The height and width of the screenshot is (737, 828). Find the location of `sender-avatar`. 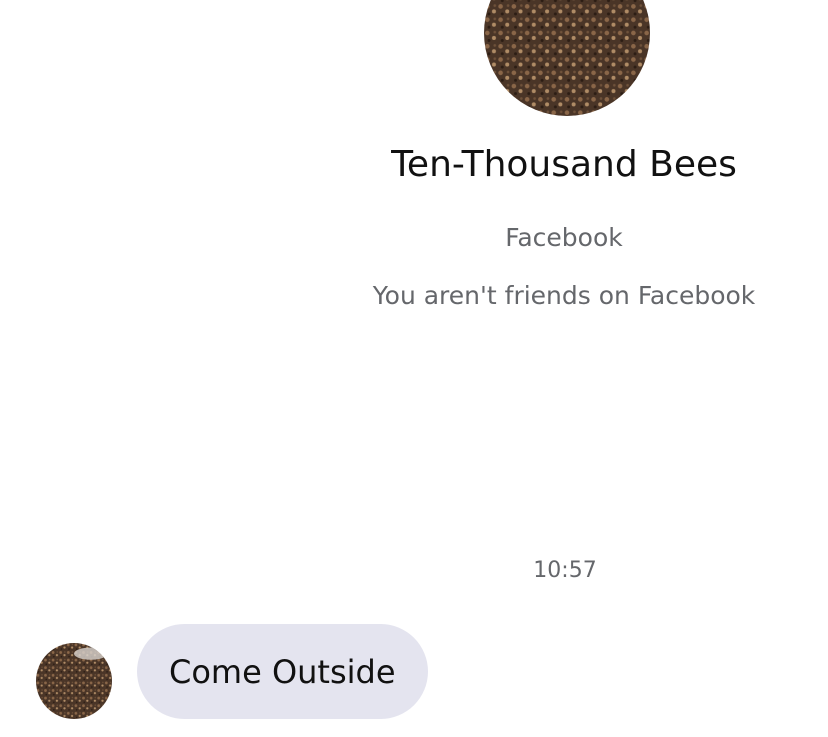

sender-avatar is located at coordinates (74, 681).